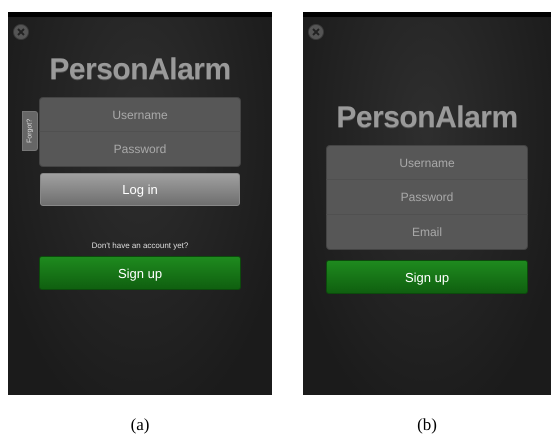 This screenshot has width=559, height=439. I want to click on figure-caption: (a), so click(140, 425).